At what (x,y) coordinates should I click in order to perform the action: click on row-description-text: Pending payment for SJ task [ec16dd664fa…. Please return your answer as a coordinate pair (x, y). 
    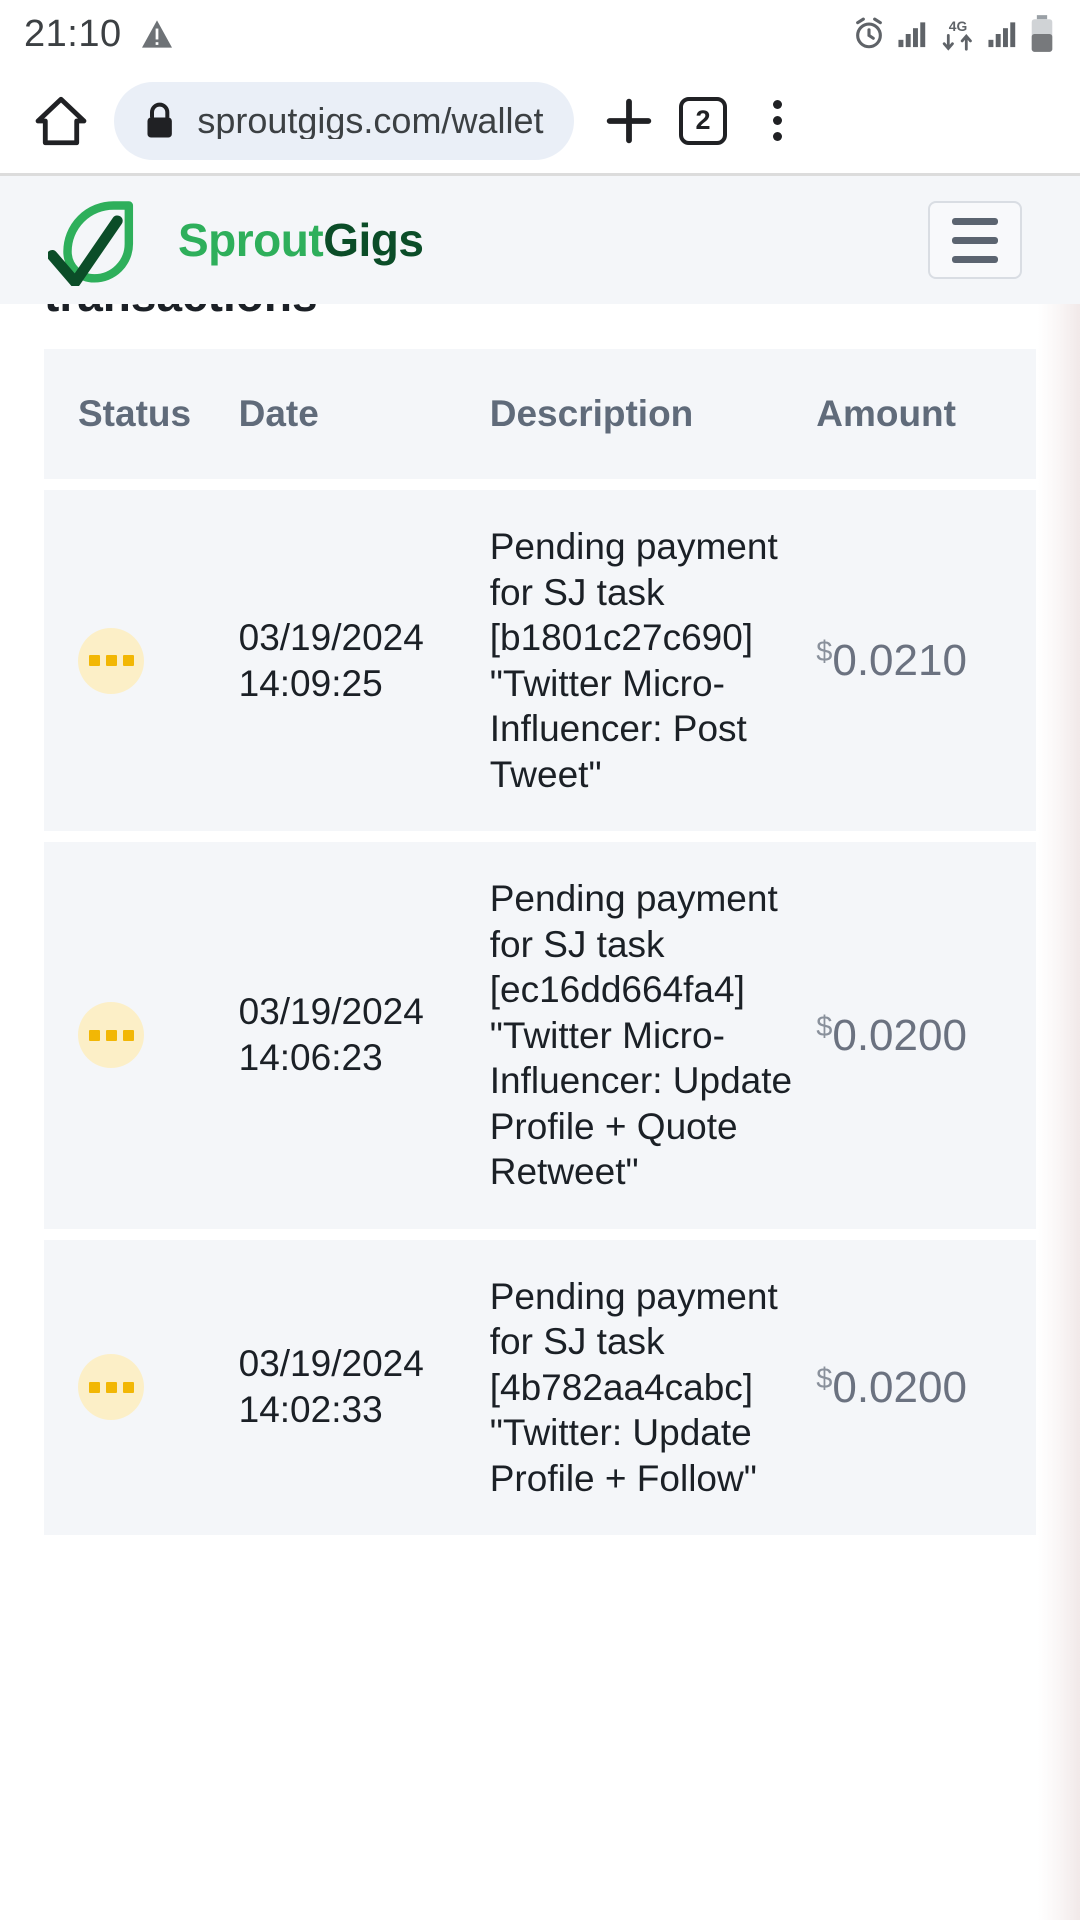
    Looking at the image, I should click on (641, 1035).